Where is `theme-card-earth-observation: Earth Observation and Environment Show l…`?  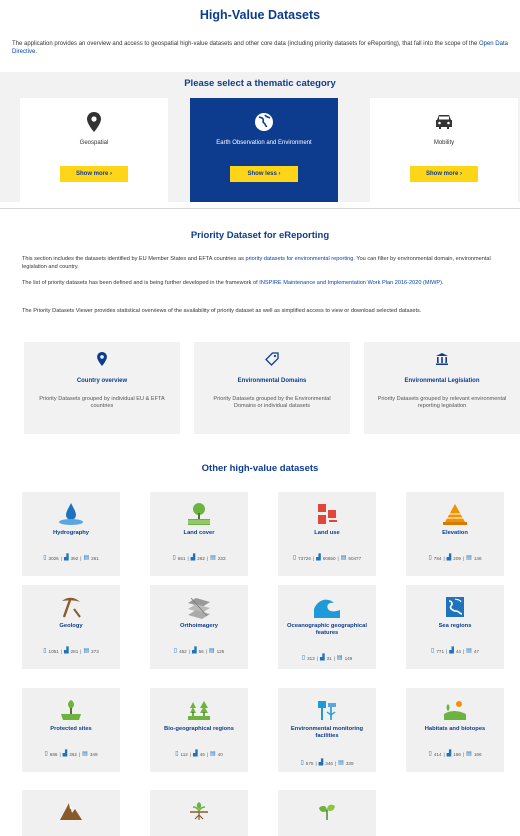 theme-card-earth-observation: Earth Observation and Environment Show l… is located at coordinates (264, 150).